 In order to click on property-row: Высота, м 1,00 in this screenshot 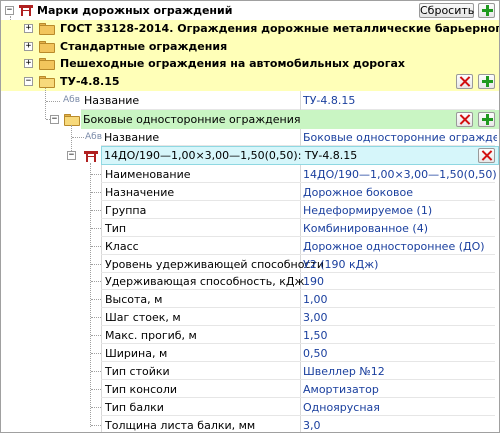, I will do `click(250, 299)`.